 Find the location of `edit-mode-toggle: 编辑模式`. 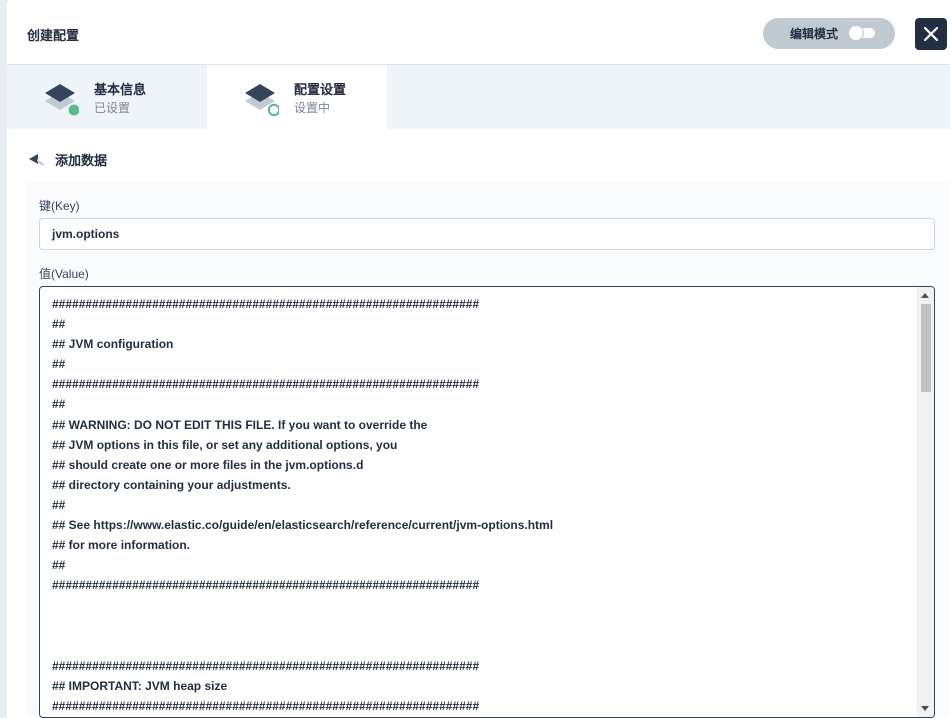

edit-mode-toggle: 编辑模式 is located at coordinates (829, 33).